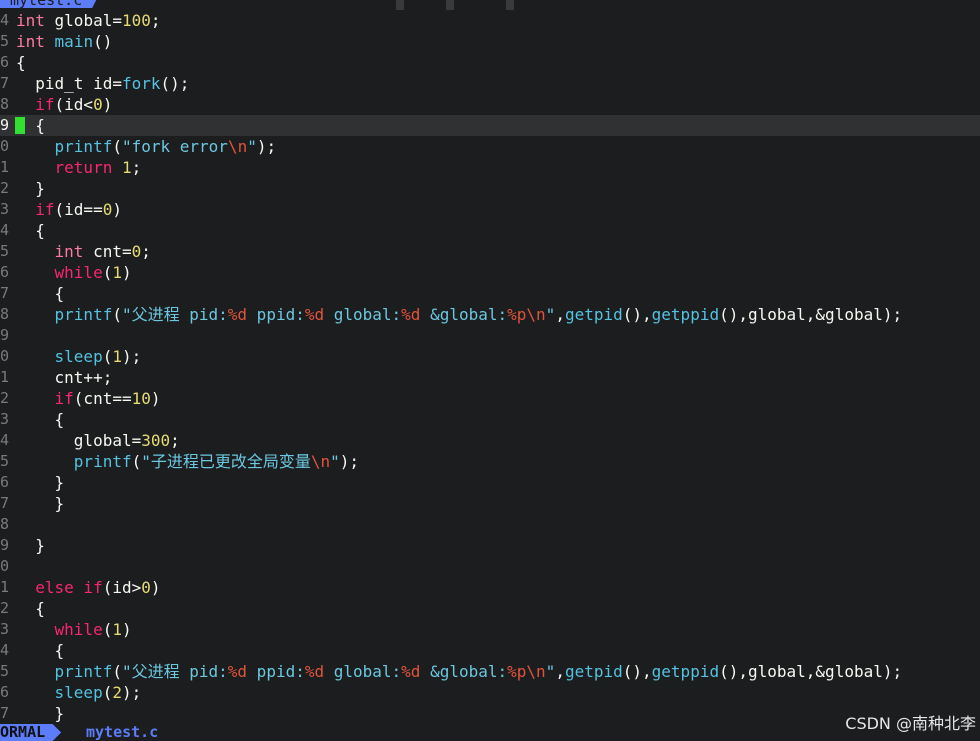 Image resolution: width=980 pixels, height=741 pixels. What do you see at coordinates (490, 83) in the screenshot?
I see `code-line: 7 pid_t id=fork();` at bounding box center [490, 83].